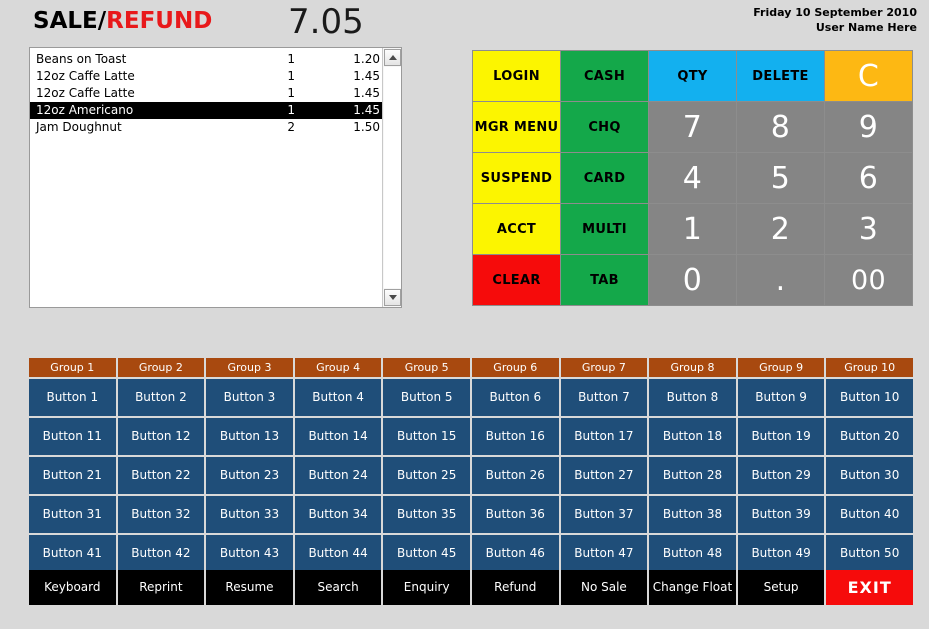 Image resolution: width=929 pixels, height=629 pixels. What do you see at coordinates (516, 178) in the screenshot?
I see `keypad-key-suspend: SUSPEND` at bounding box center [516, 178].